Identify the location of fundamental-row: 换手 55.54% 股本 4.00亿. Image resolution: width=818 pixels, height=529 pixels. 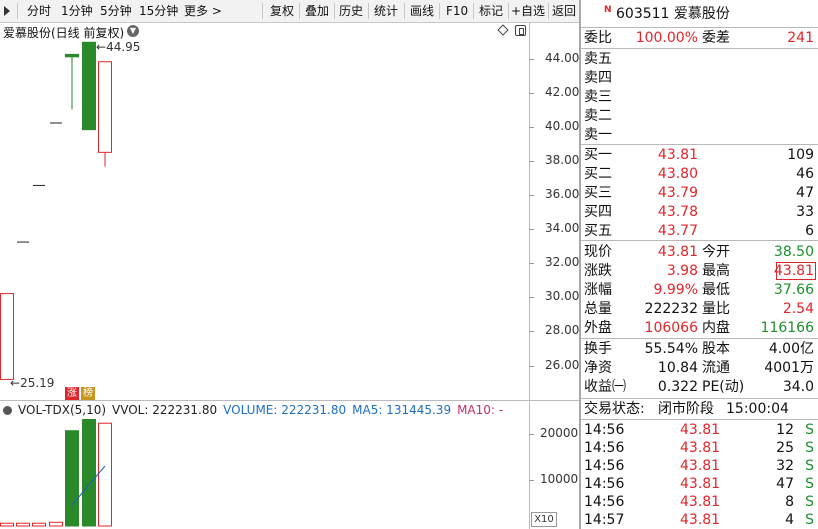
(700, 349).